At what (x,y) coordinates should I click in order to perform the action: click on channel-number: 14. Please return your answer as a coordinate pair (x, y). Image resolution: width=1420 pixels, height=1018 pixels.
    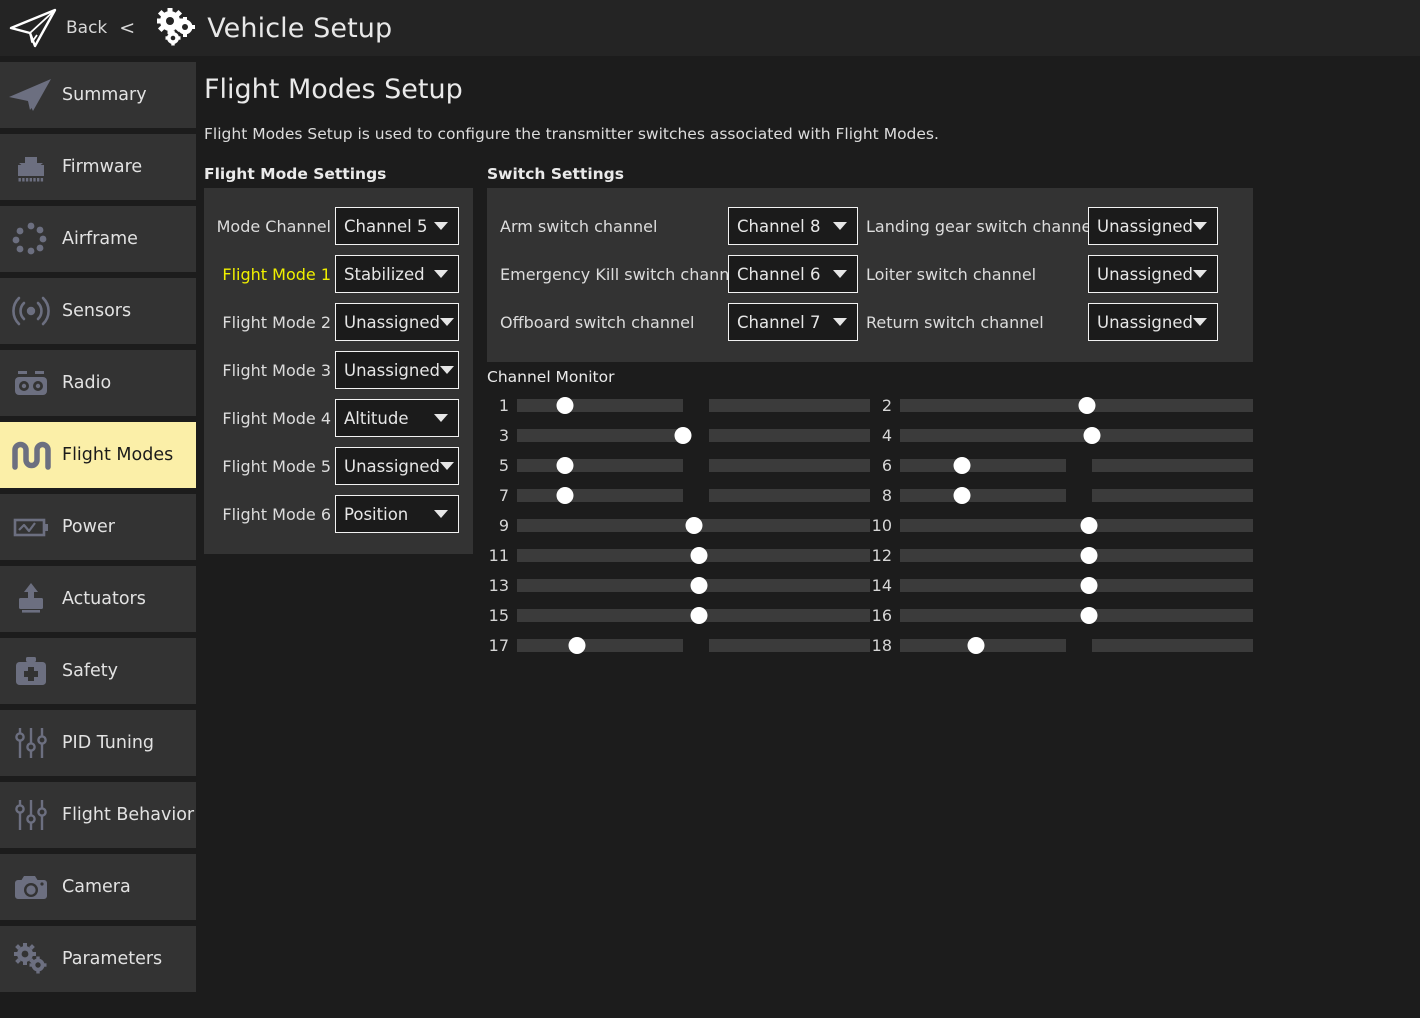
    Looking at the image, I should click on (881, 585).